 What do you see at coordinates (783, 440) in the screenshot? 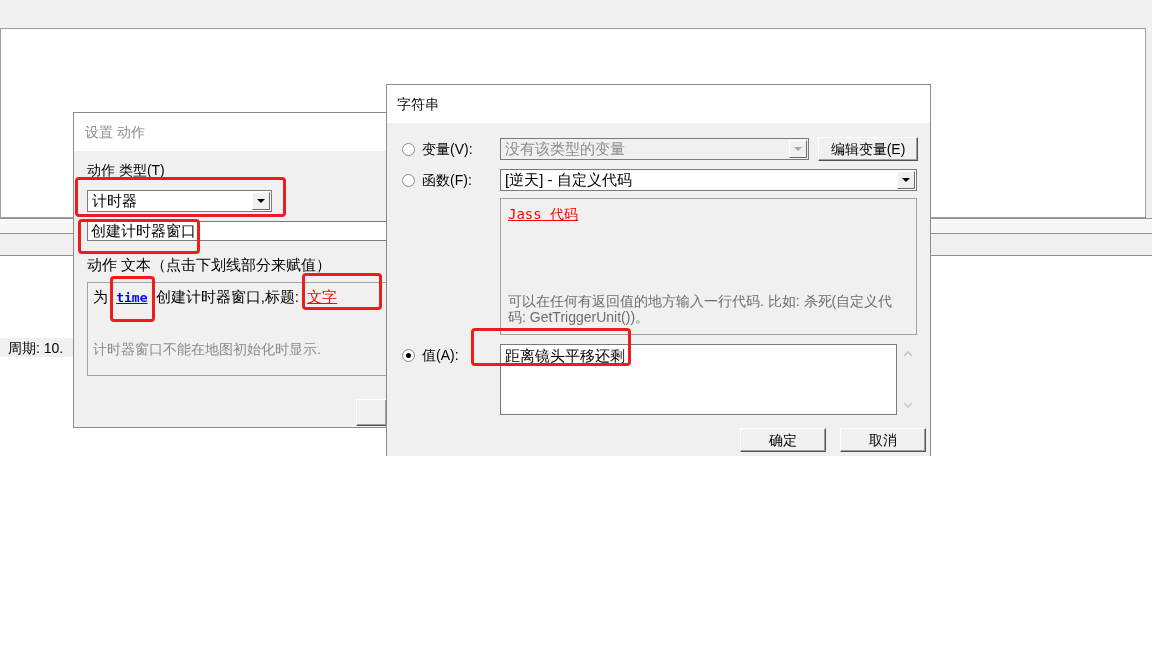
I see `ok-button: 确定` at bounding box center [783, 440].